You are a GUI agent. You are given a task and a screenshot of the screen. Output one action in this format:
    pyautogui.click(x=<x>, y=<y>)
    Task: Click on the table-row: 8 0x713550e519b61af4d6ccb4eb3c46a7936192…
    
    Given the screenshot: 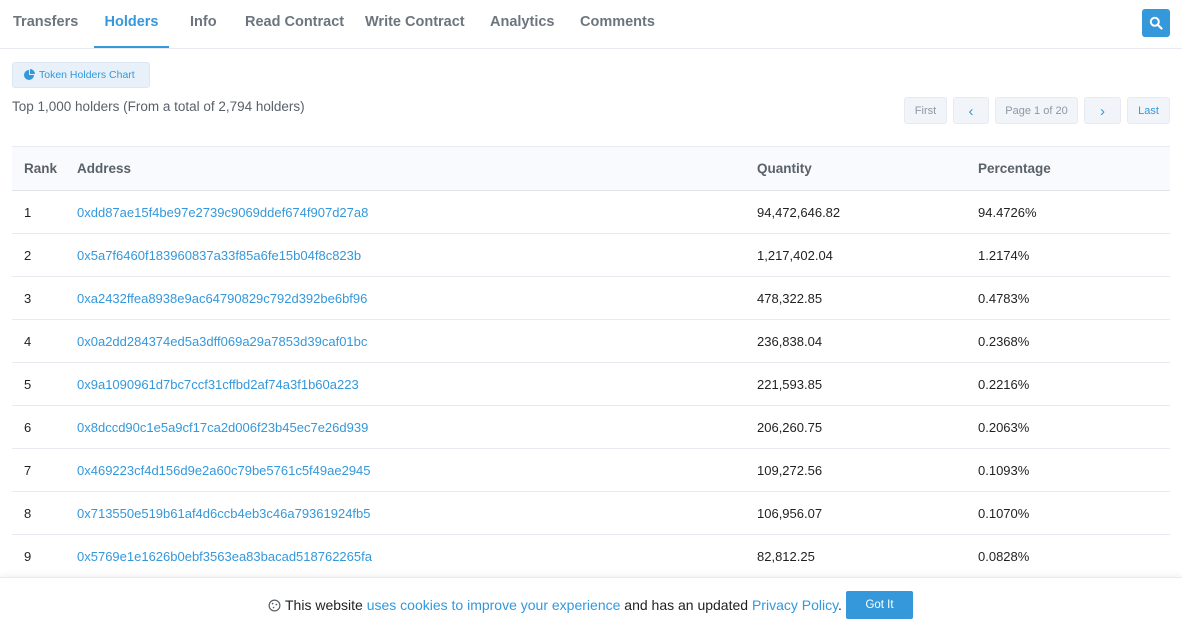 What is the action you would take?
    pyautogui.click(x=591, y=513)
    